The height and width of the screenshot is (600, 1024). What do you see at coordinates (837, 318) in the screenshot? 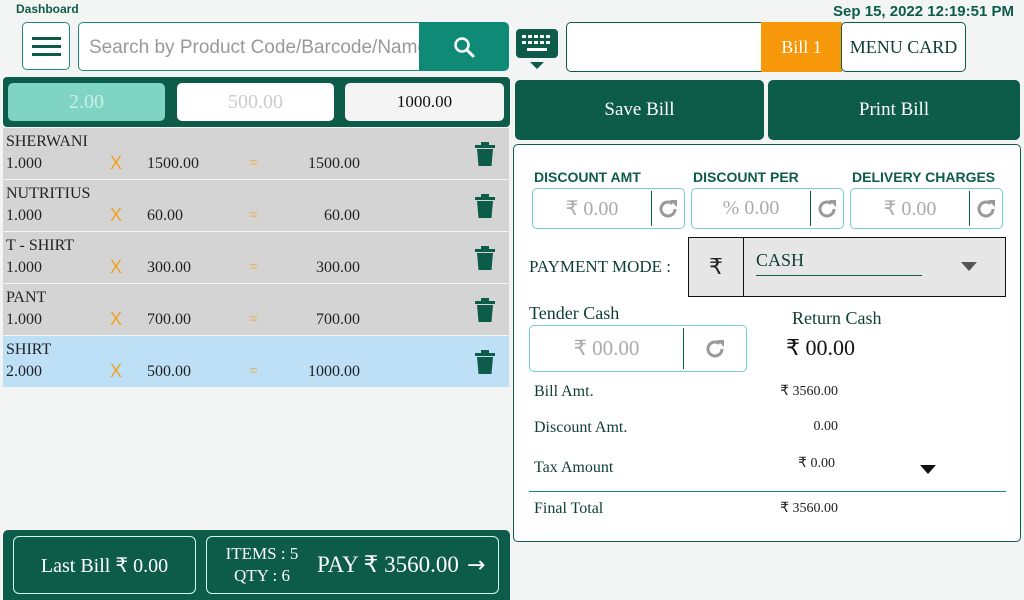
I see `return-cash-label: Return Cash` at bounding box center [837, 318].